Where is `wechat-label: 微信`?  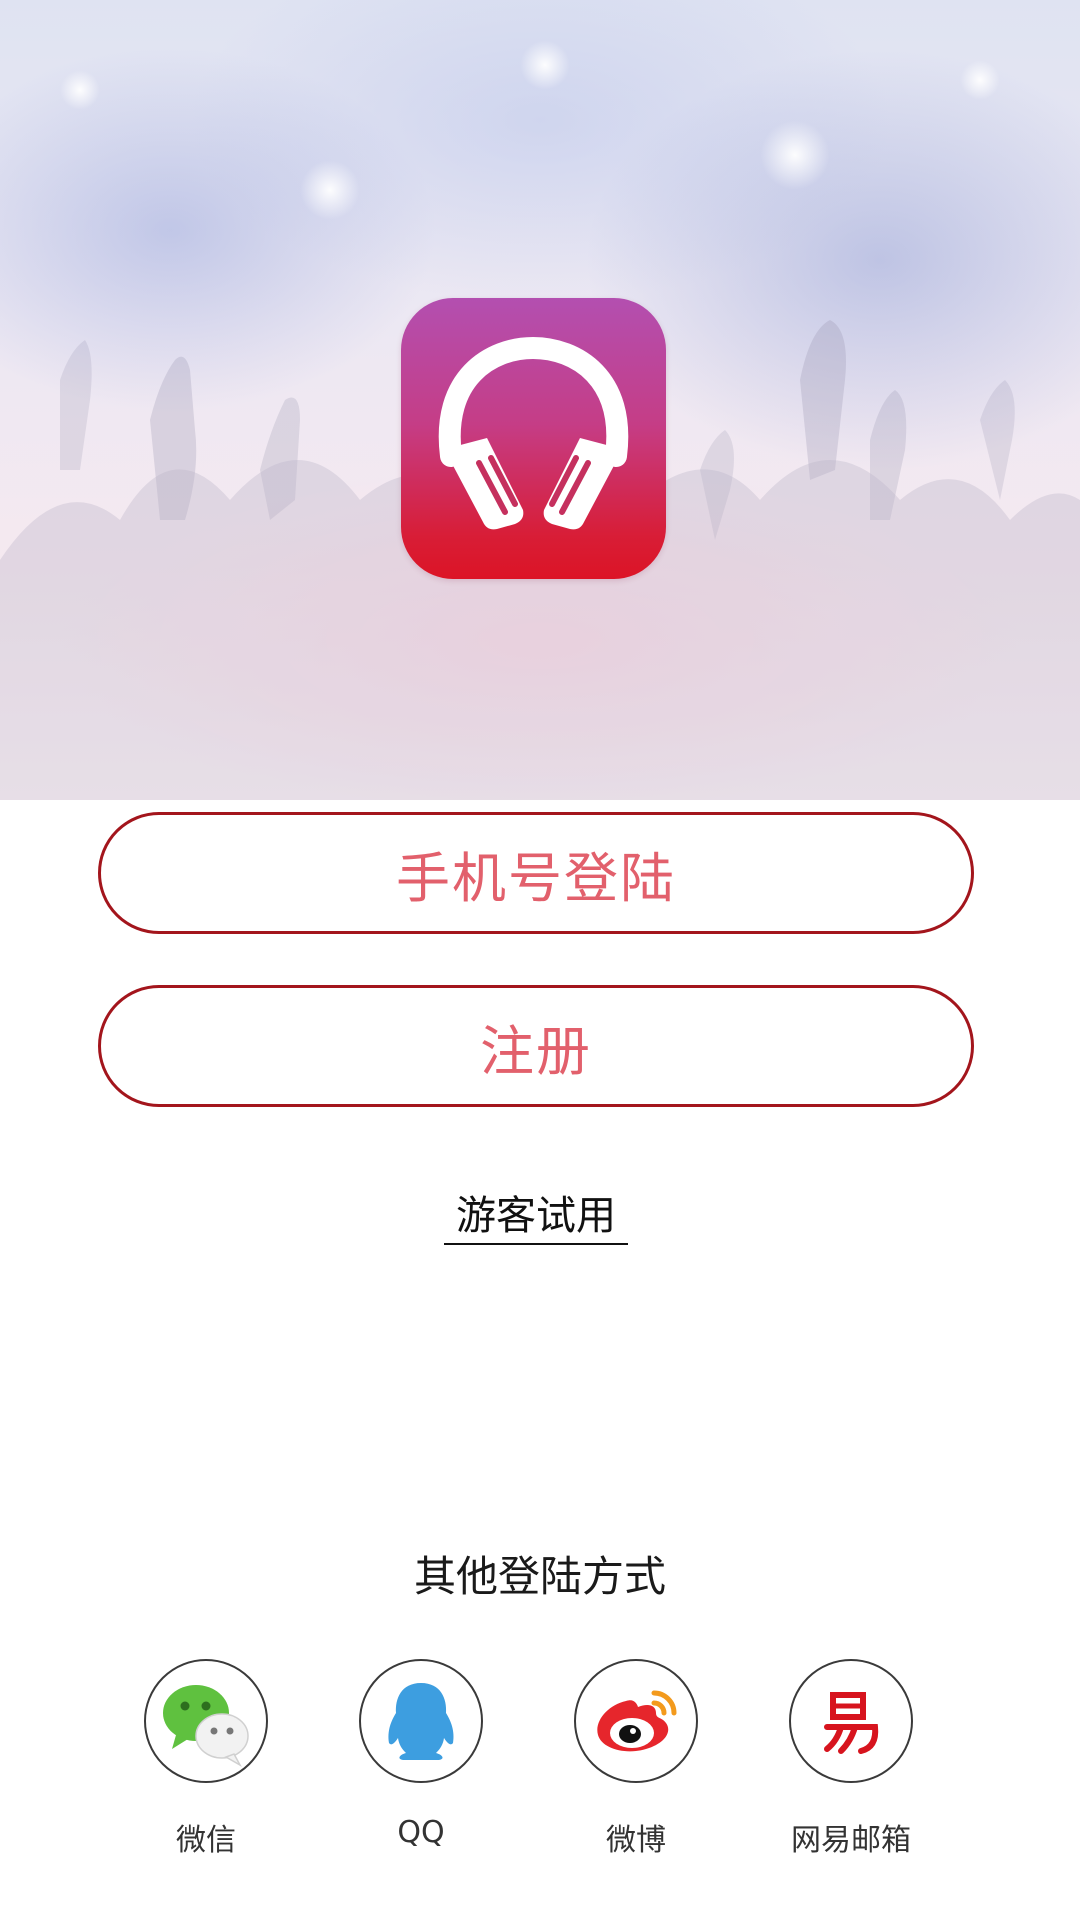 wechat-label: 微信 is located at coordinates (206, 1840).